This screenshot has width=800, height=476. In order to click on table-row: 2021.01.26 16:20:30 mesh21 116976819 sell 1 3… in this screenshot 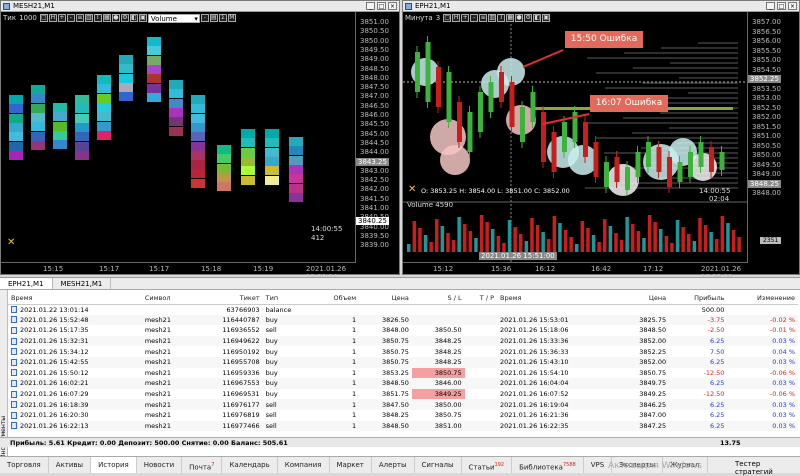, I will do `click(403, 415)`.